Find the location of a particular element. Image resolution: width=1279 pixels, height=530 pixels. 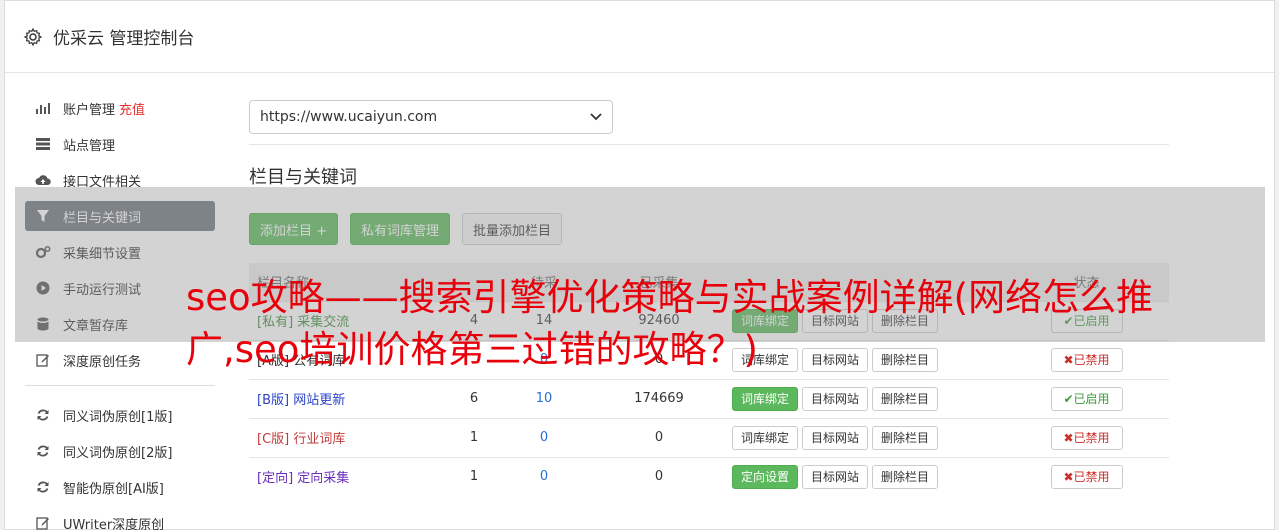

count-cell-1: 6 is located at coordinates (474, 398).